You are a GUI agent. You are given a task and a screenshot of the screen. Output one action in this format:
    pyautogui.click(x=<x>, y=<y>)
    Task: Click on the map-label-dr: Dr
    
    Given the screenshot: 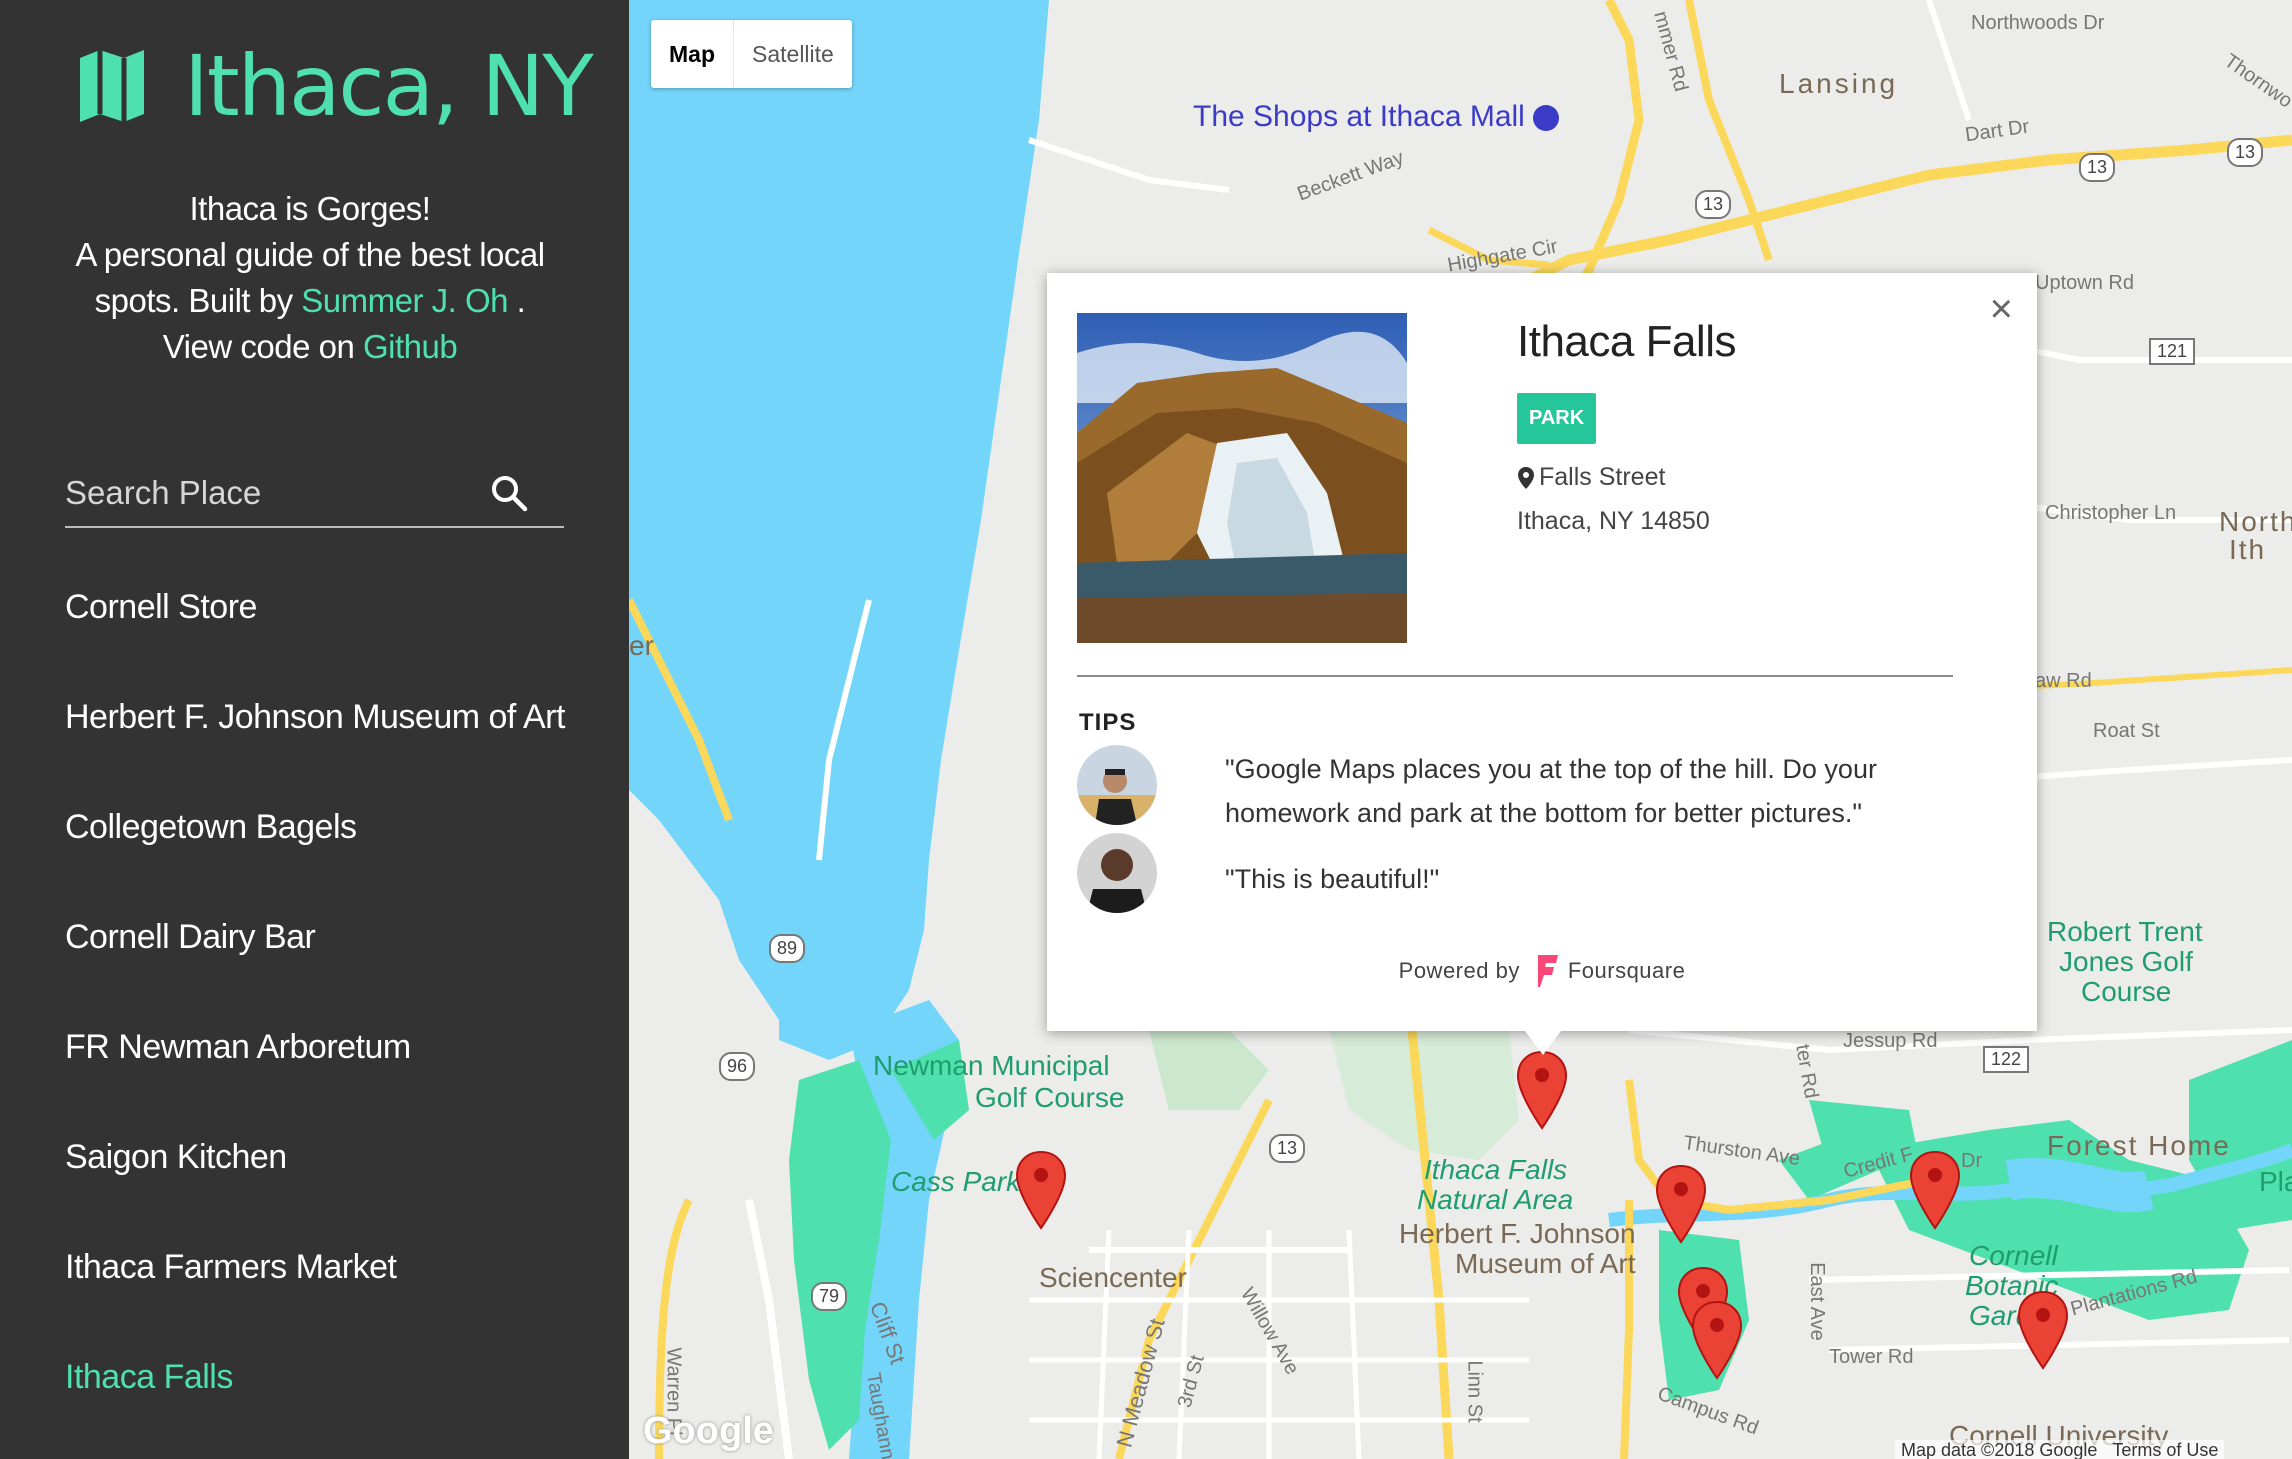 What is the action you would take?
    pyautogui.click(x=1972, y=1161)
    